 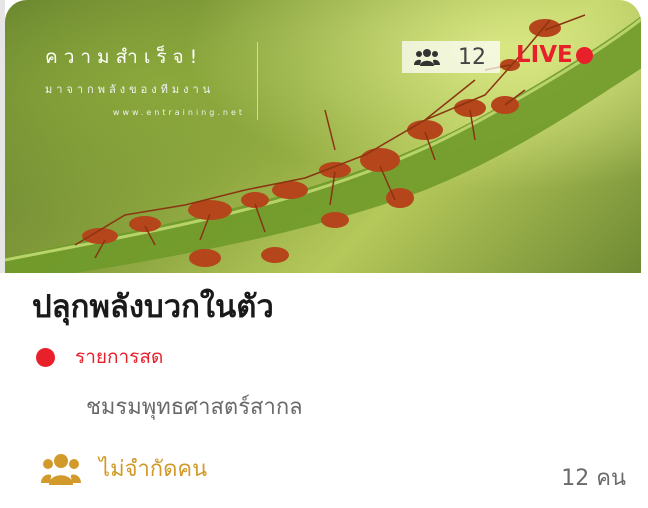 What do you see at coordinates (153, 306) in the screenshot?
I see `event-title: ปลุกพลังบวกในตัว` at bounding box center [153, 306].